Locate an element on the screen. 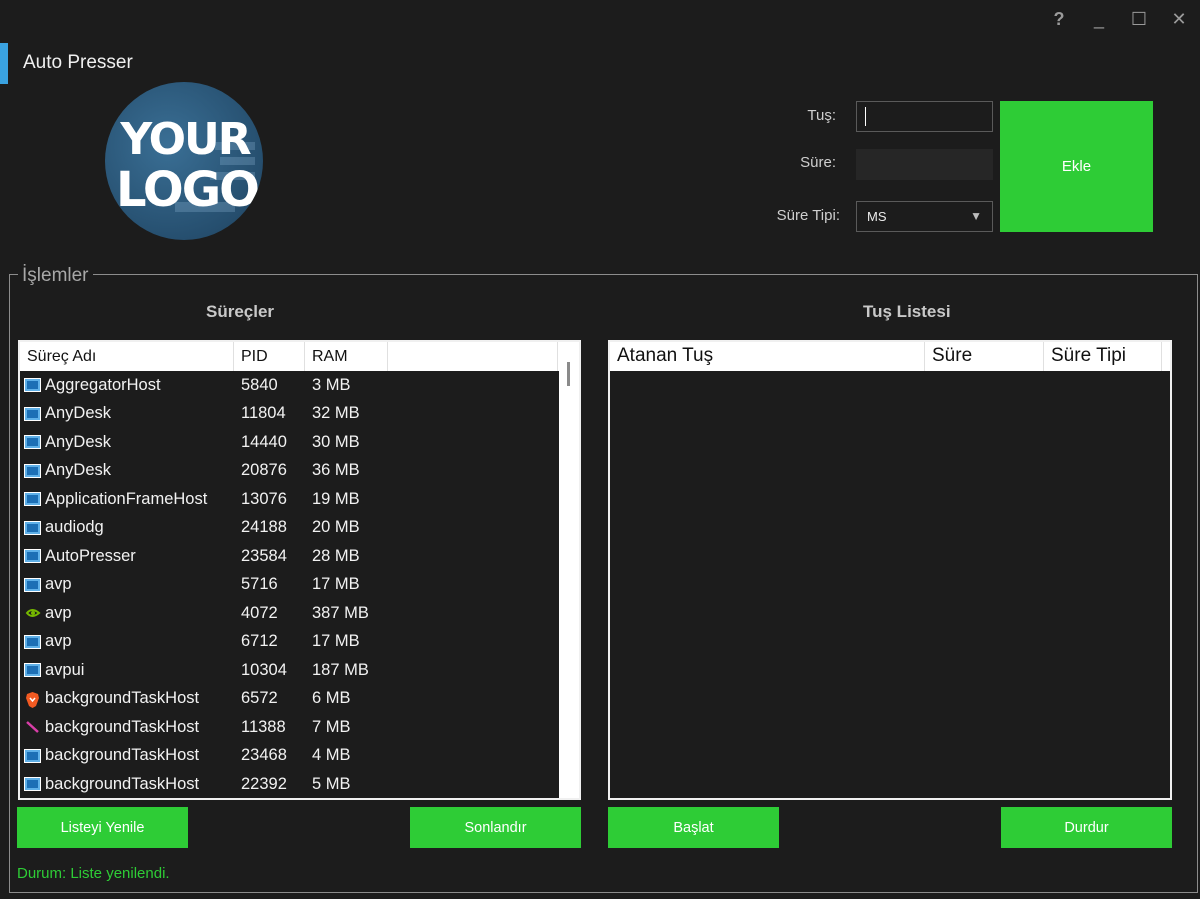 This screenshot has height=899, width=1200. table-row: ApplicationFrameHost 13076 19 MB is located at coordinates (290, 499).